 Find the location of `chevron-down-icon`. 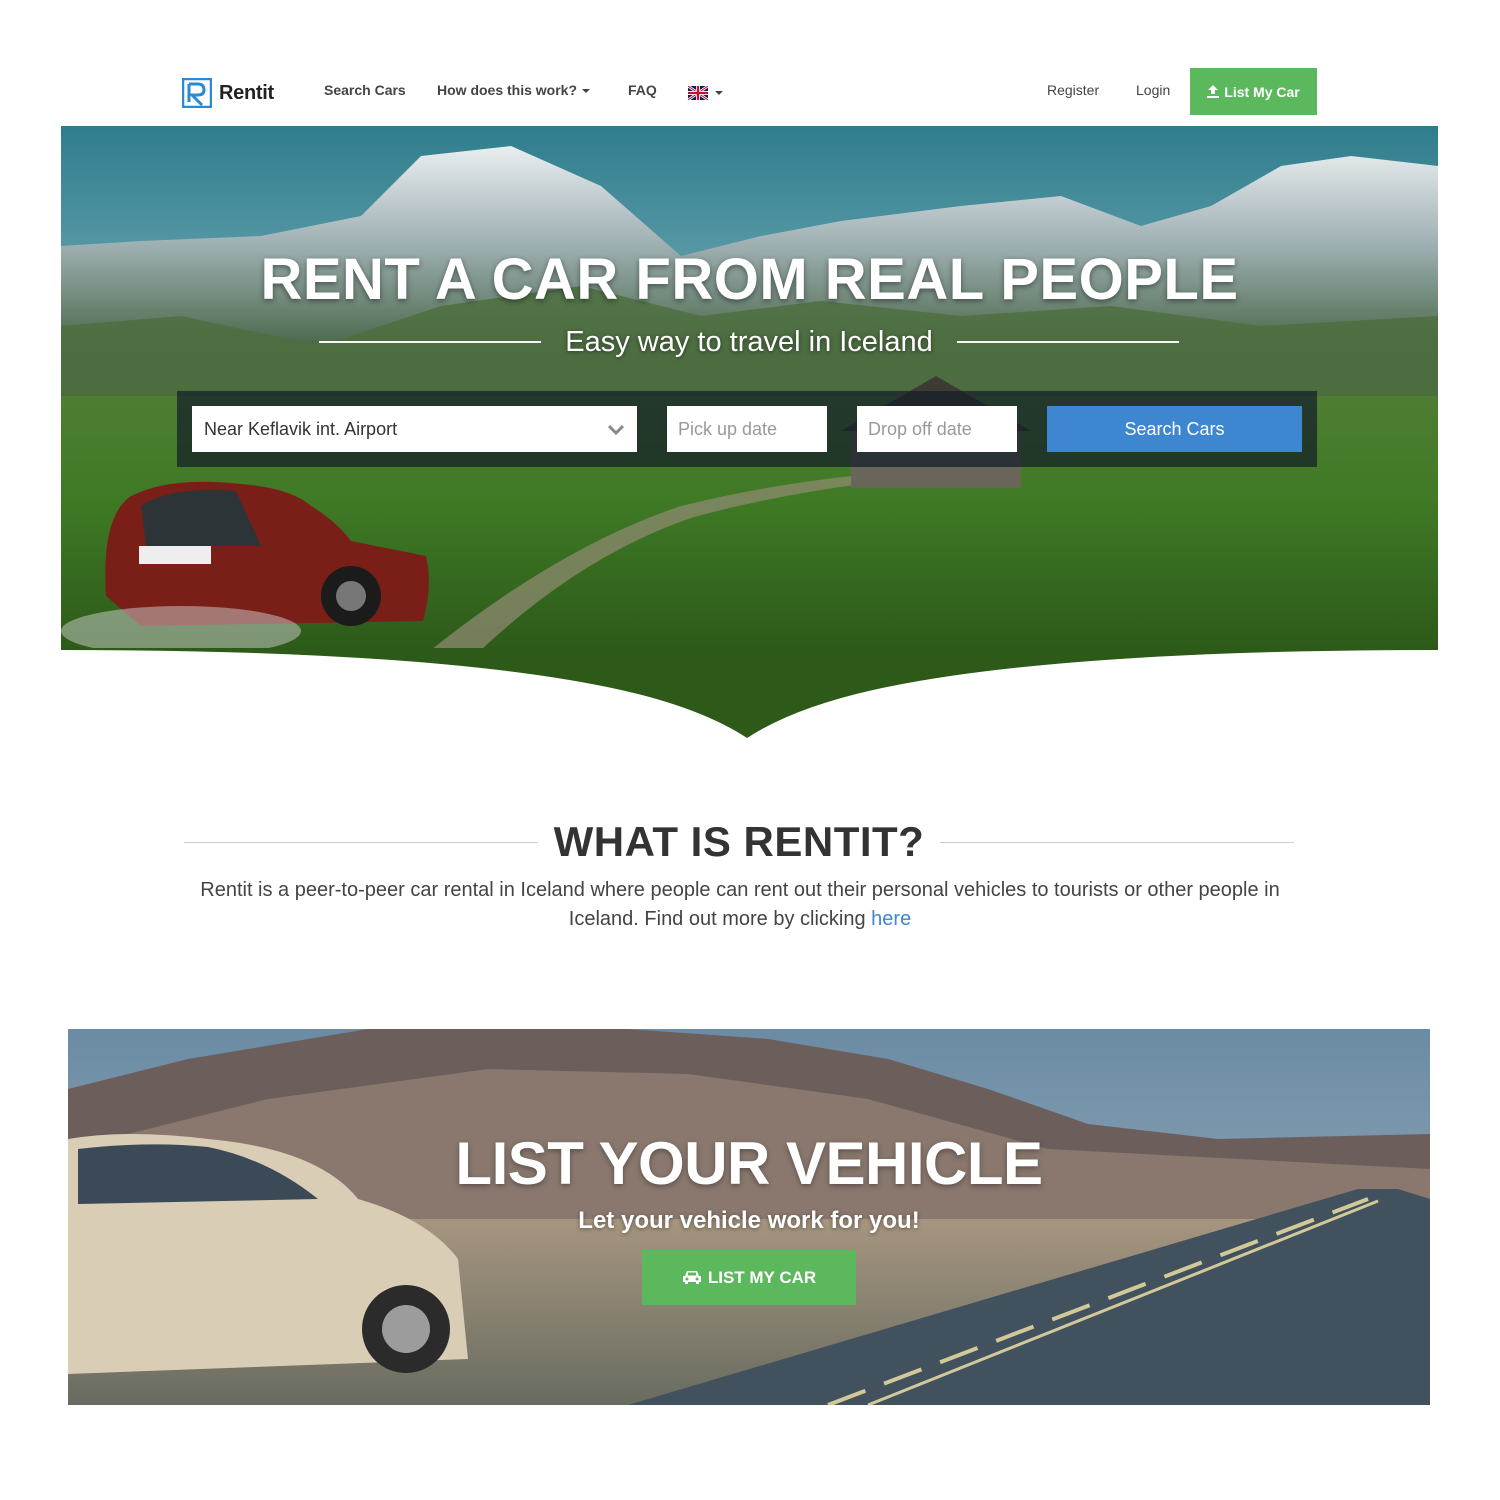

chevron-down-icon is located at coordinates (616, 430).